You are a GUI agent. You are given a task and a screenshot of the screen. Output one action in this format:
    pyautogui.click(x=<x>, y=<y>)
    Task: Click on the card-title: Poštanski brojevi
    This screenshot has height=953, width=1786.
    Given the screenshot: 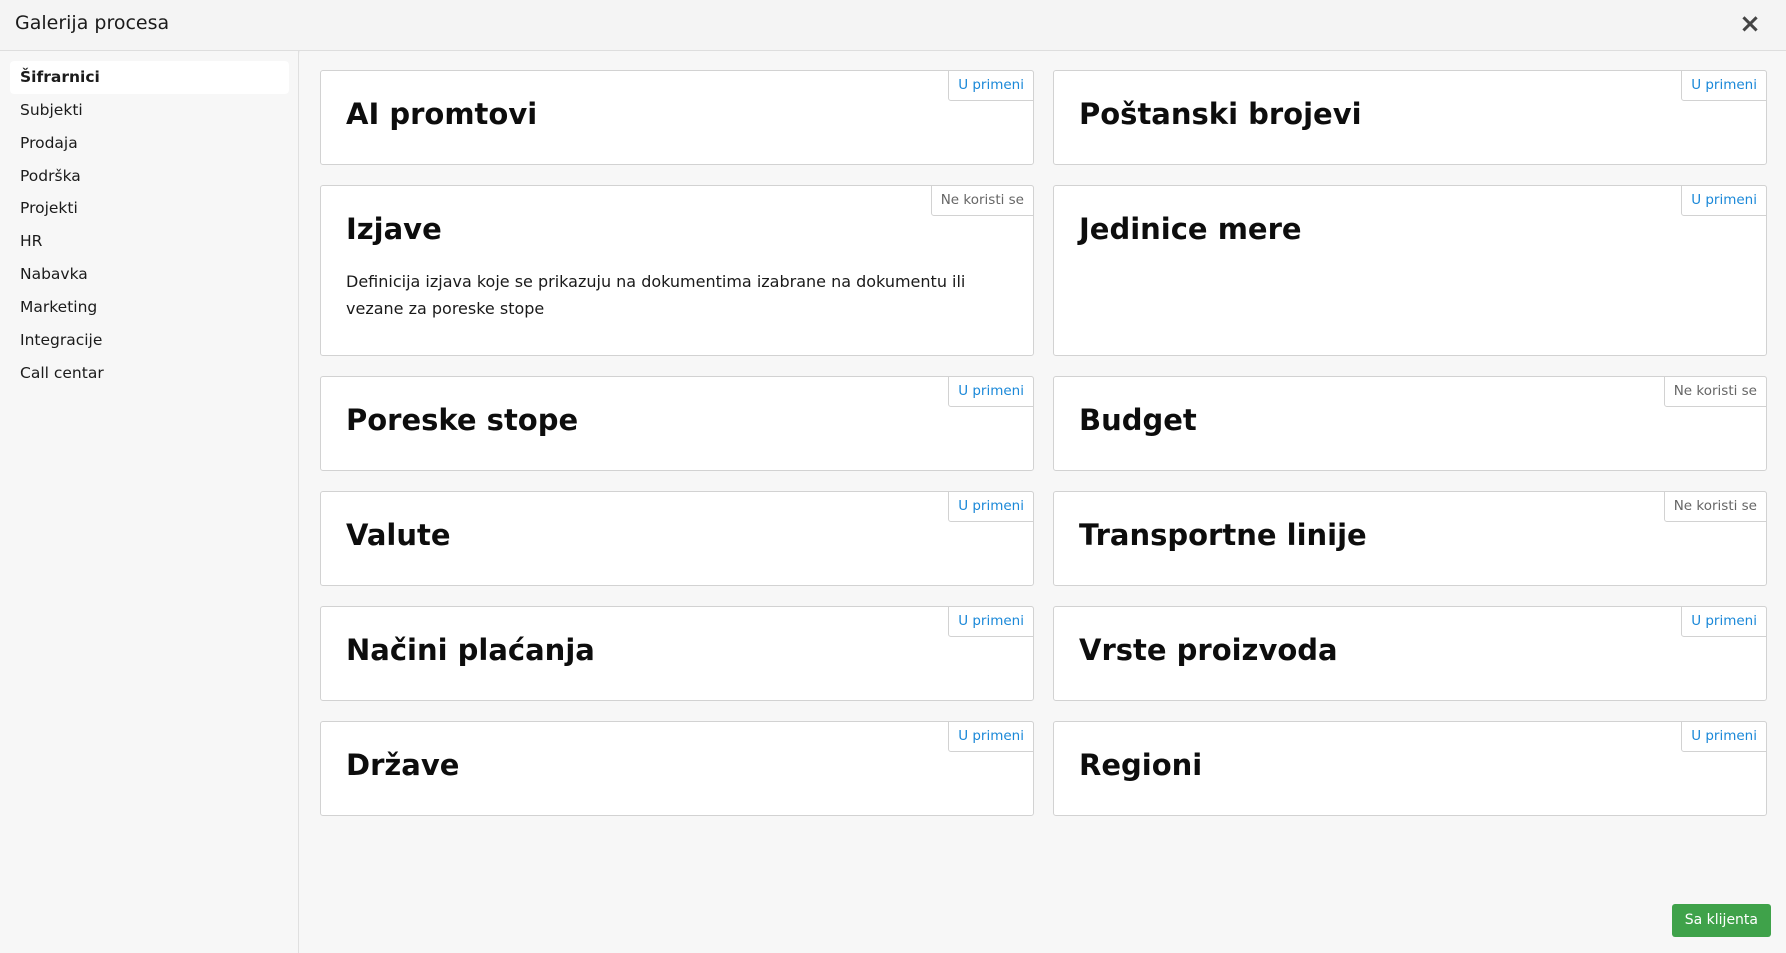 What is the action you would take?
    pyautogui.click(x=1220, y=114)
    